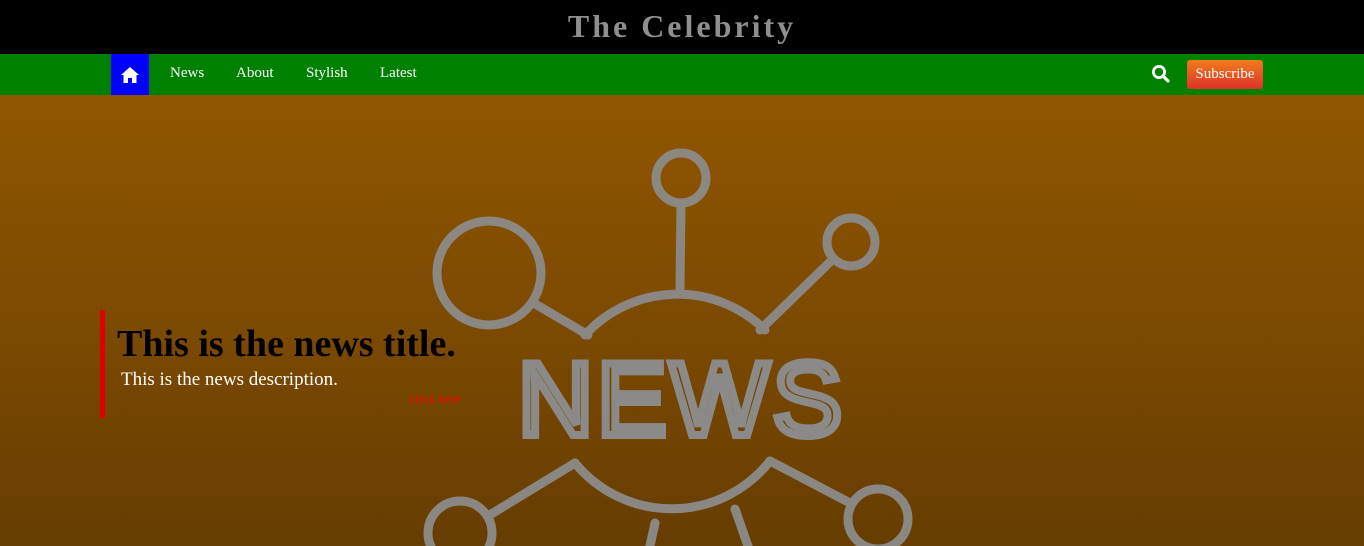 The image size is (1364, 546). I want to click on click-here-link: click here, so click(435, 399).